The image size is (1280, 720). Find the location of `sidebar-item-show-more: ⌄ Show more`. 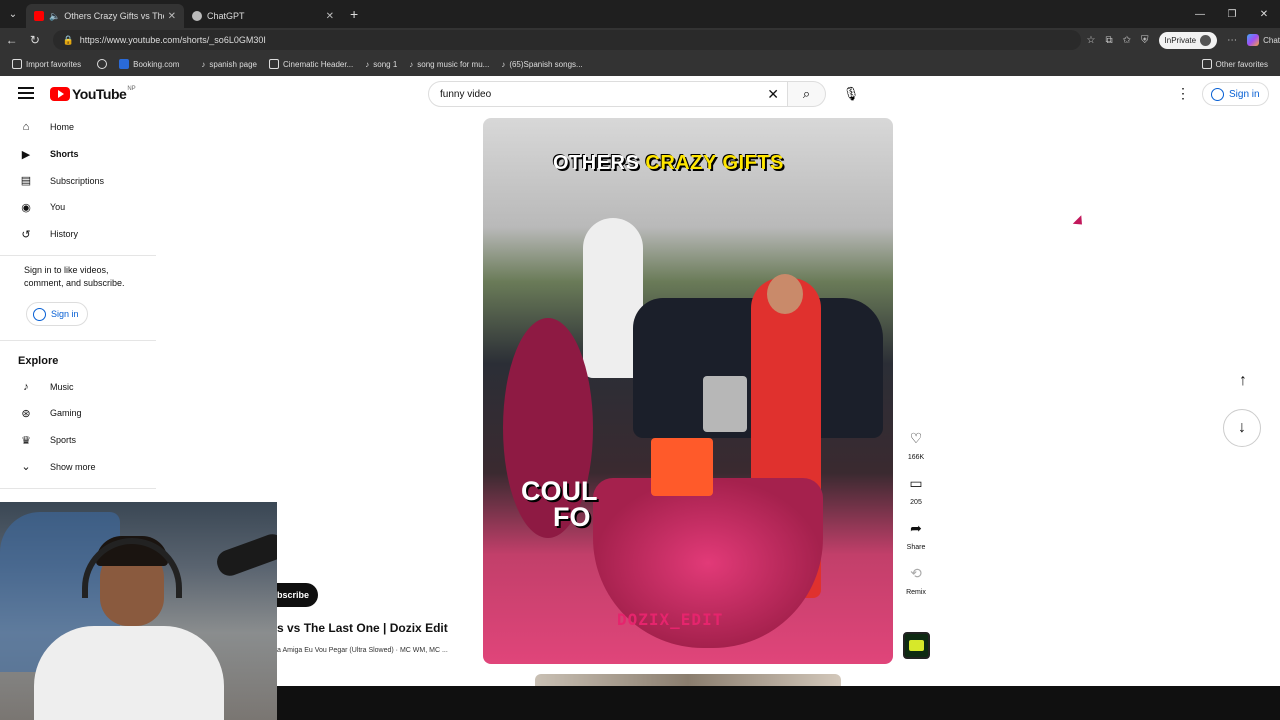

sidebar-item-show-more: ⌄ Show more is located at coordinates (78, 467).